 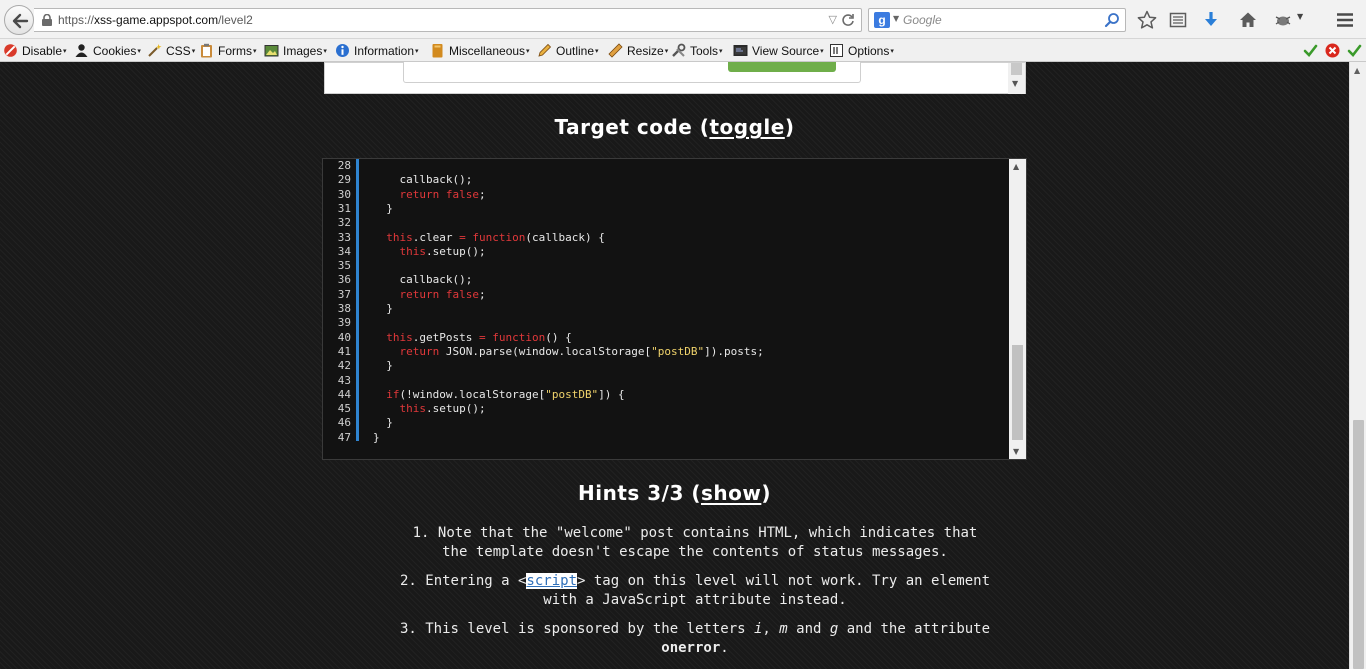 I want to click on javascript-error-icon, so click(x=1332, y=50).